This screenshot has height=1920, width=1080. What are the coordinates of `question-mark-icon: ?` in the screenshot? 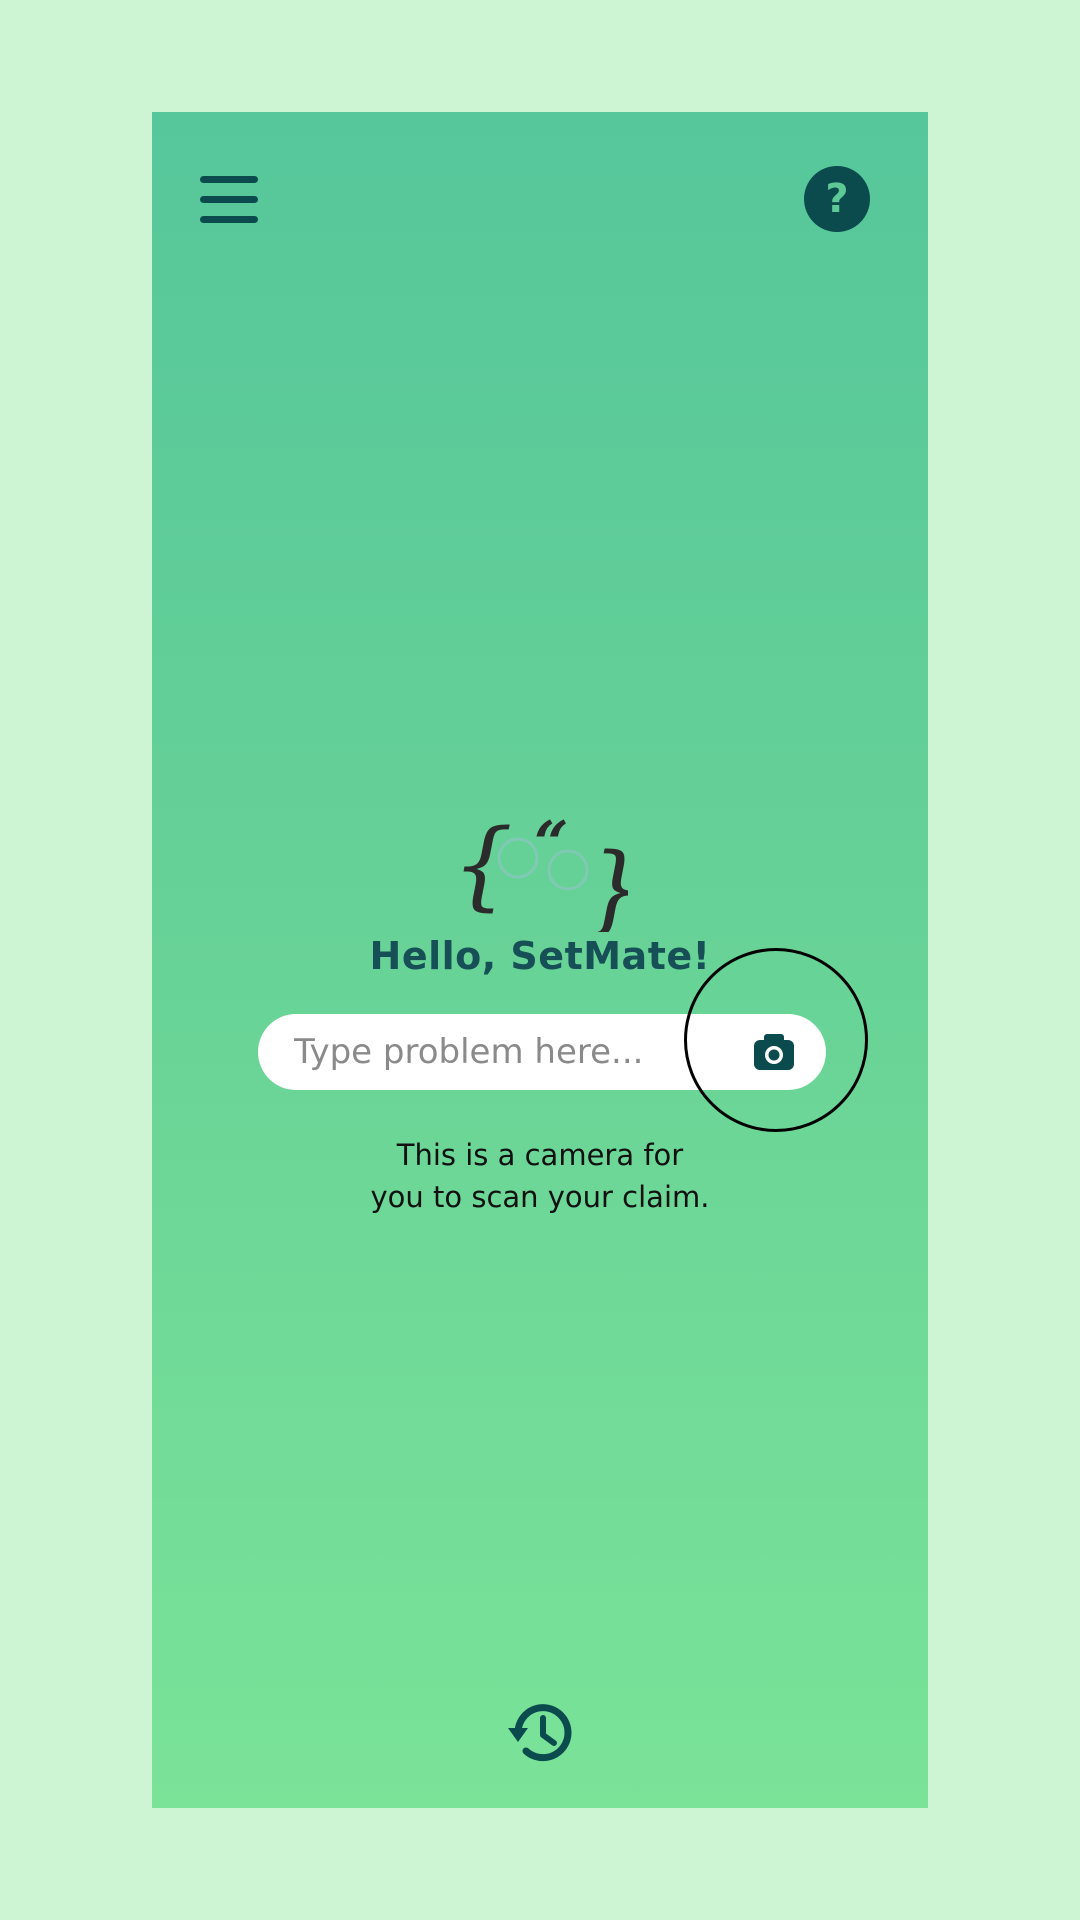 It's located at (837, 199).